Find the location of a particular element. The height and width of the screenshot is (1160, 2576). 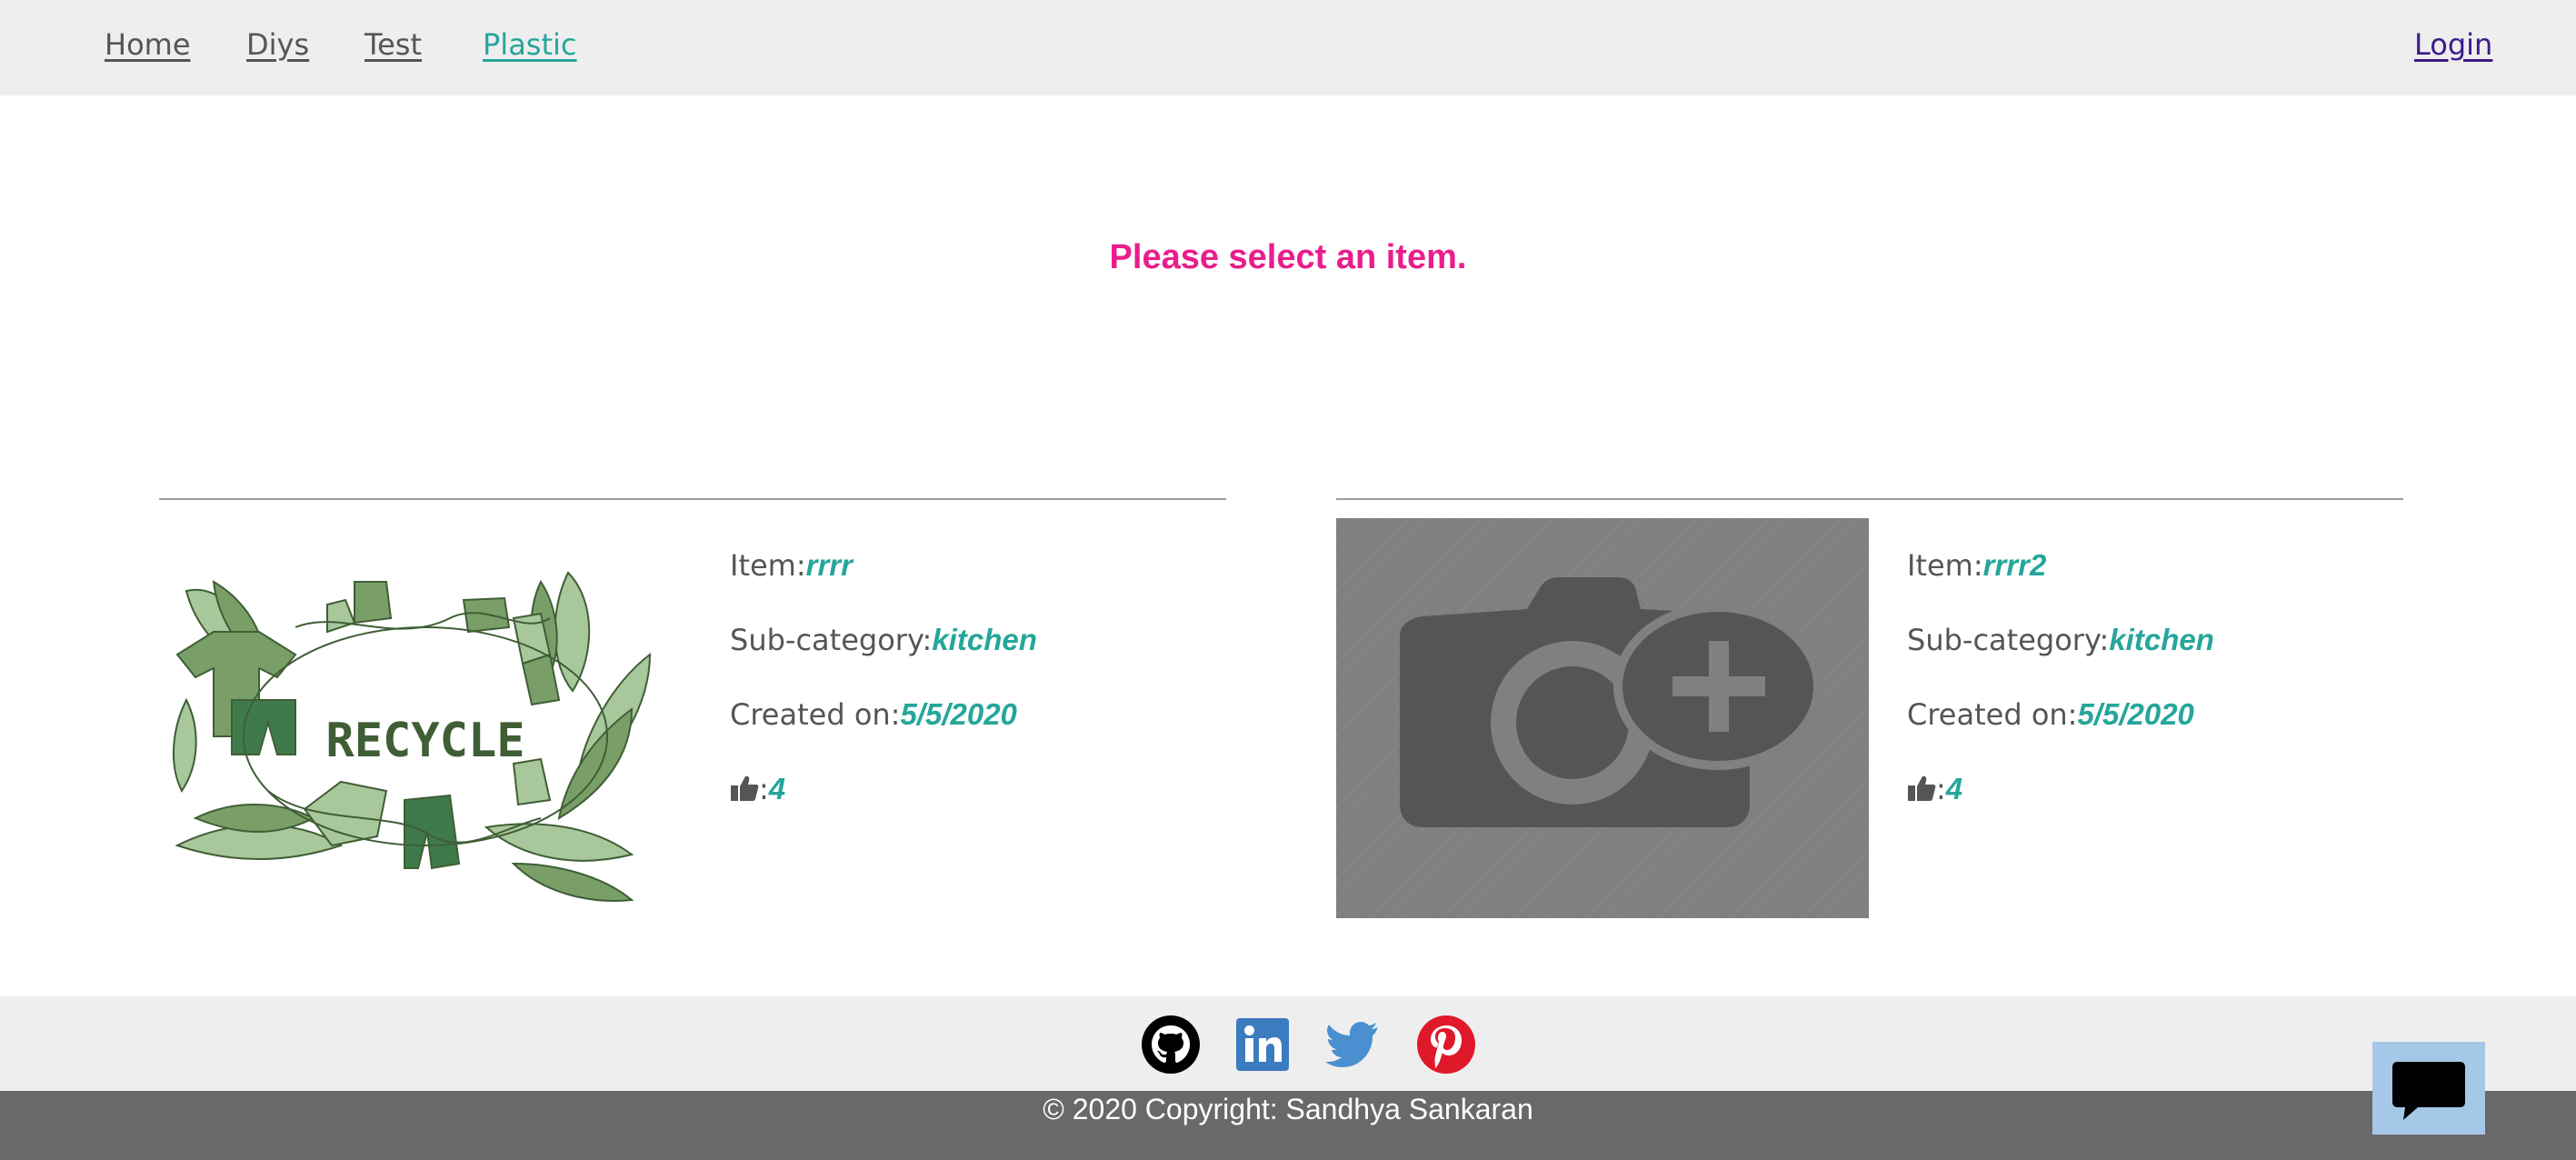

recycle-illustration: RECYCLE is located at coordinates (412, 737).